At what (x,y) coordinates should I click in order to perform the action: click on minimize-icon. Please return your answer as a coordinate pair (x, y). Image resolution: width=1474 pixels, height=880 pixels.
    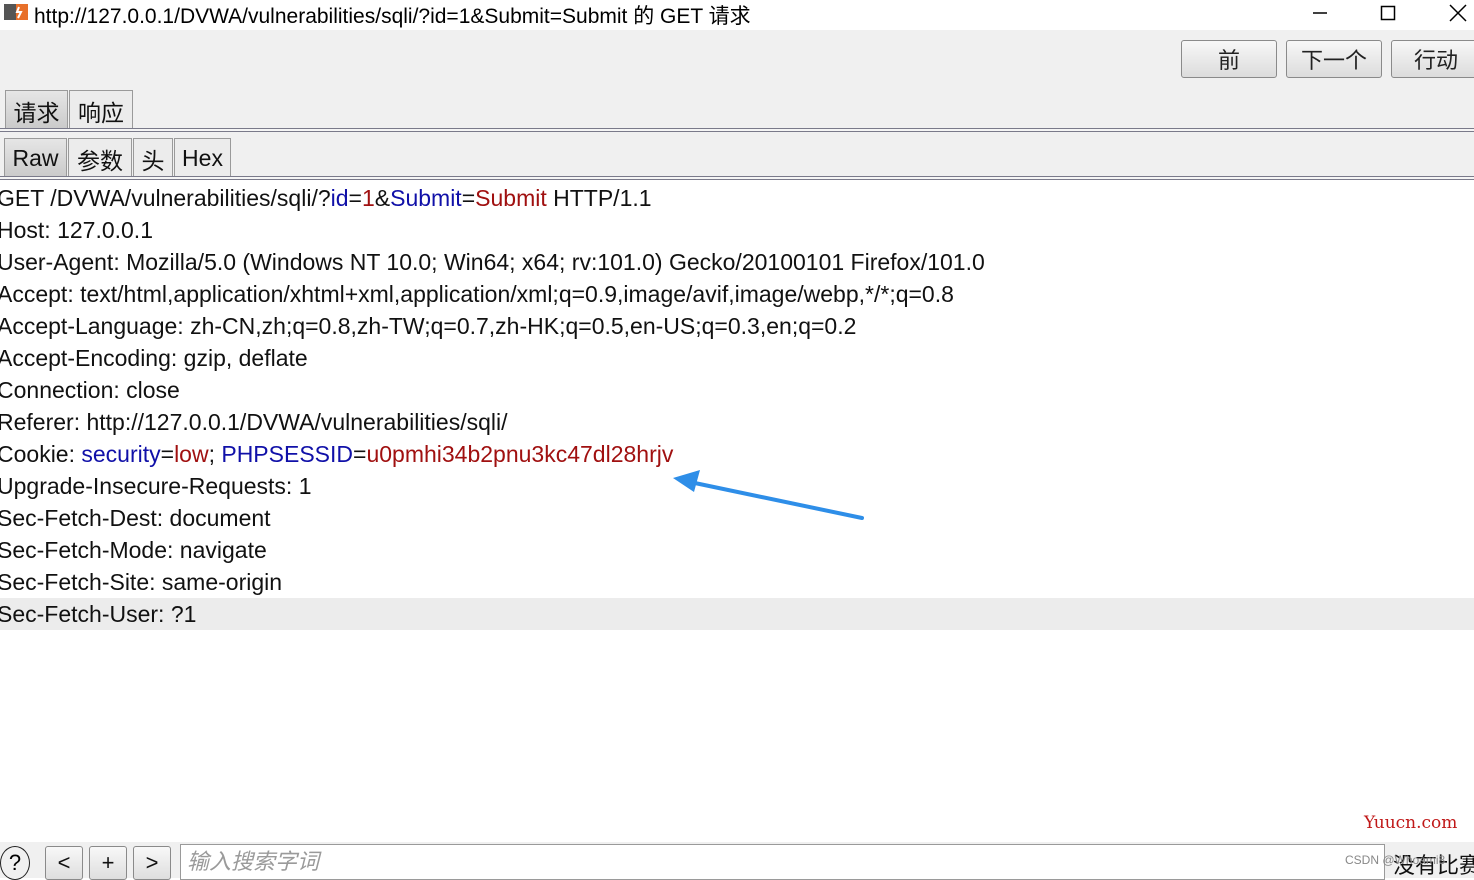
    Looking at the image, I should click on (1320, 13).